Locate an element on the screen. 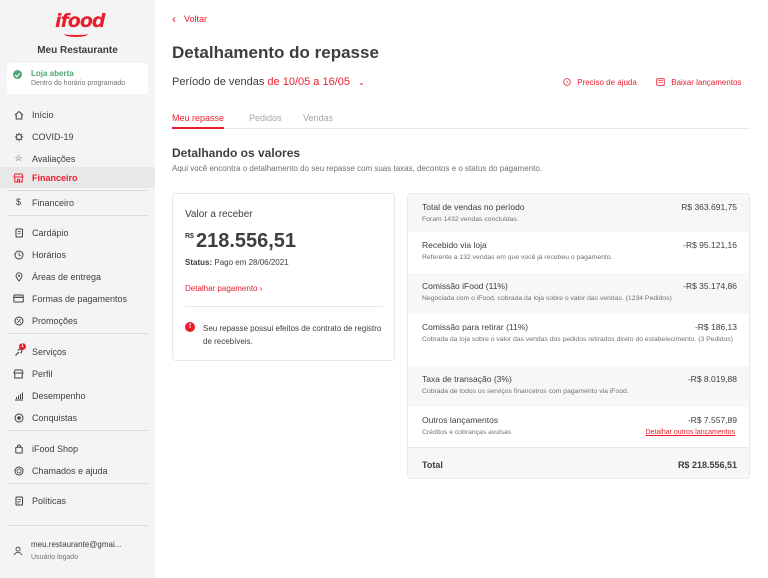 The height and width of the screenshot is (578, 768). period-selector: Período de vendas de 10/05 a 16/05 ⌄ is located at coordinates (268, 82).